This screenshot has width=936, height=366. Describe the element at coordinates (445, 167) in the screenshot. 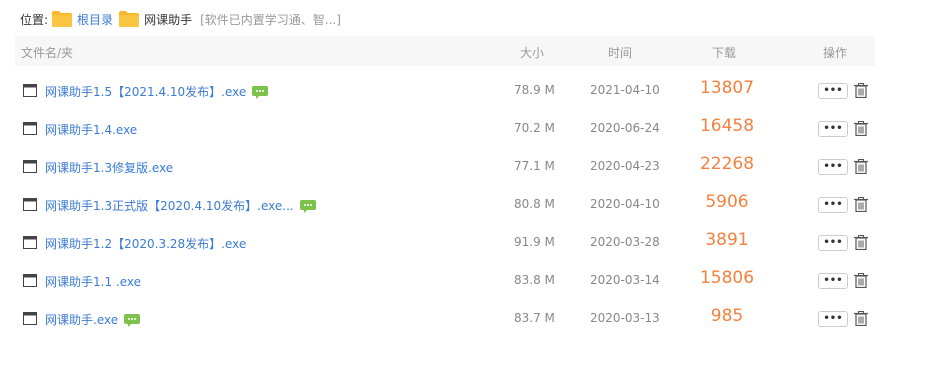

I see `table-row: 网课助手1.3修复版.exe 77.1 M 2020-04-23 22268 •••` at that location.